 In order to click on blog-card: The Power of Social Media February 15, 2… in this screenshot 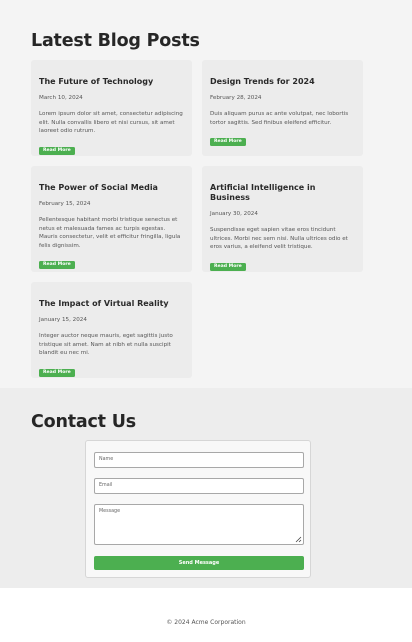, I will do `click(111, 219)`.